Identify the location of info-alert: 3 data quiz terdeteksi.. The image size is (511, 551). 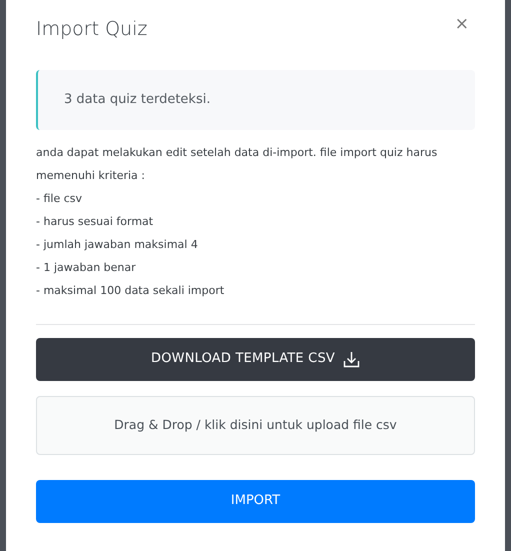
(255, 100).